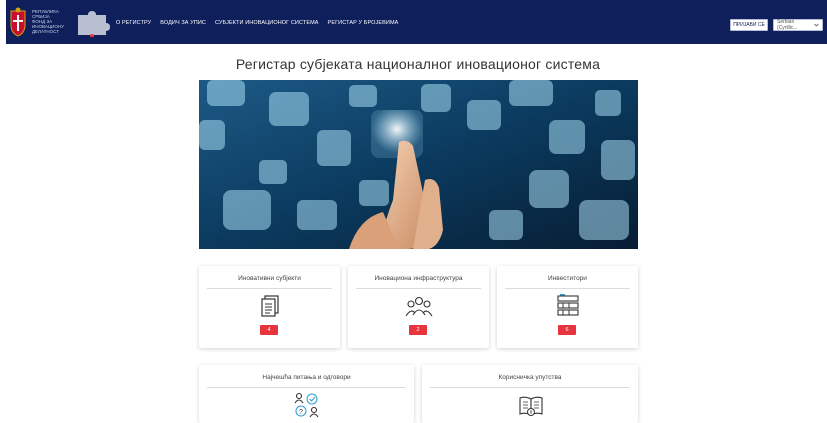 This screenshot has width=827, height=423. Describe the element at coordinates (269, 330) in the screenshot. I see `count-badge: 4` at that location.